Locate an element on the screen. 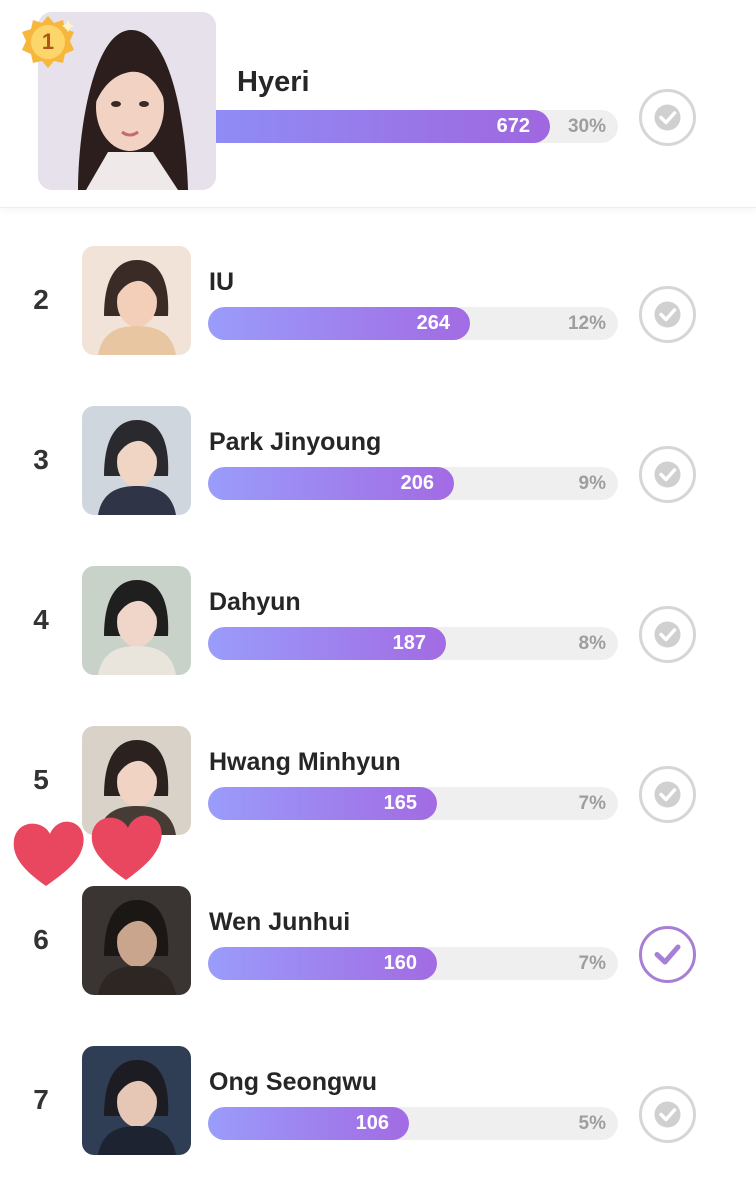  vote-count: 160 is located at coordinates (400, 963).